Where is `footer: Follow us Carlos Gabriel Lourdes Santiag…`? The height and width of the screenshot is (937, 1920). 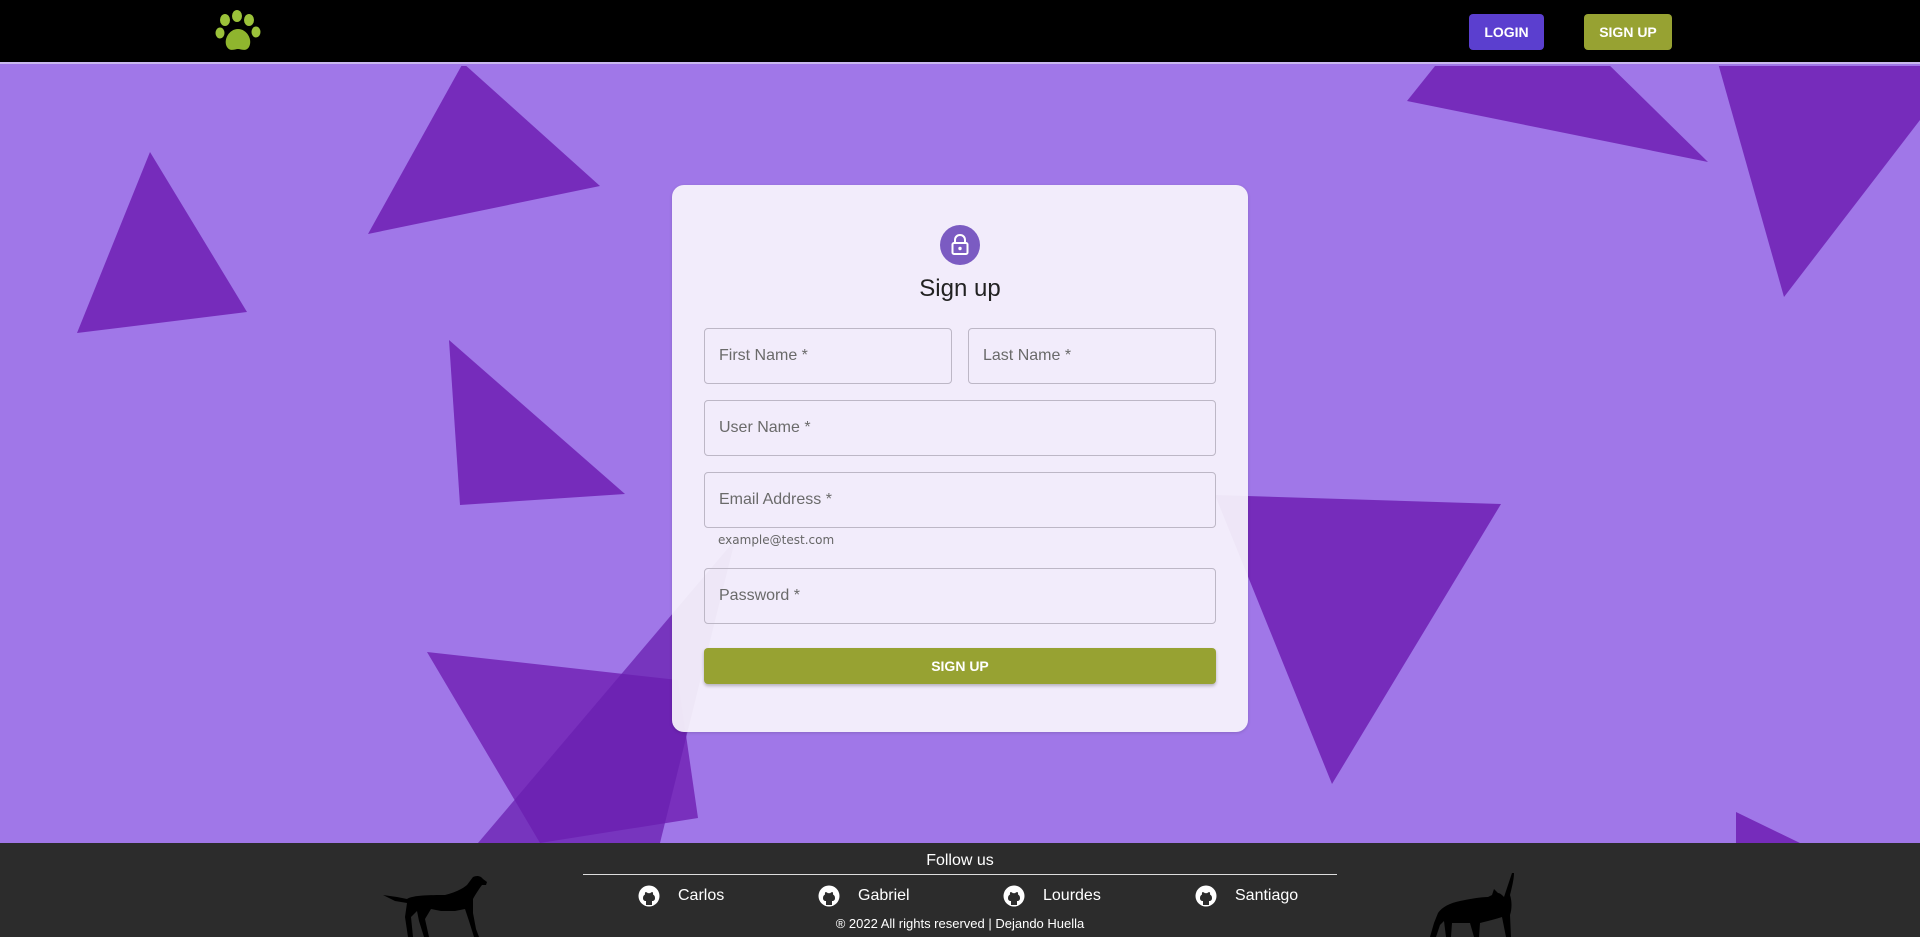 footer: Follow us Carlos Gabriel Lourdes Santiag… is located at coordinates (960, 890).